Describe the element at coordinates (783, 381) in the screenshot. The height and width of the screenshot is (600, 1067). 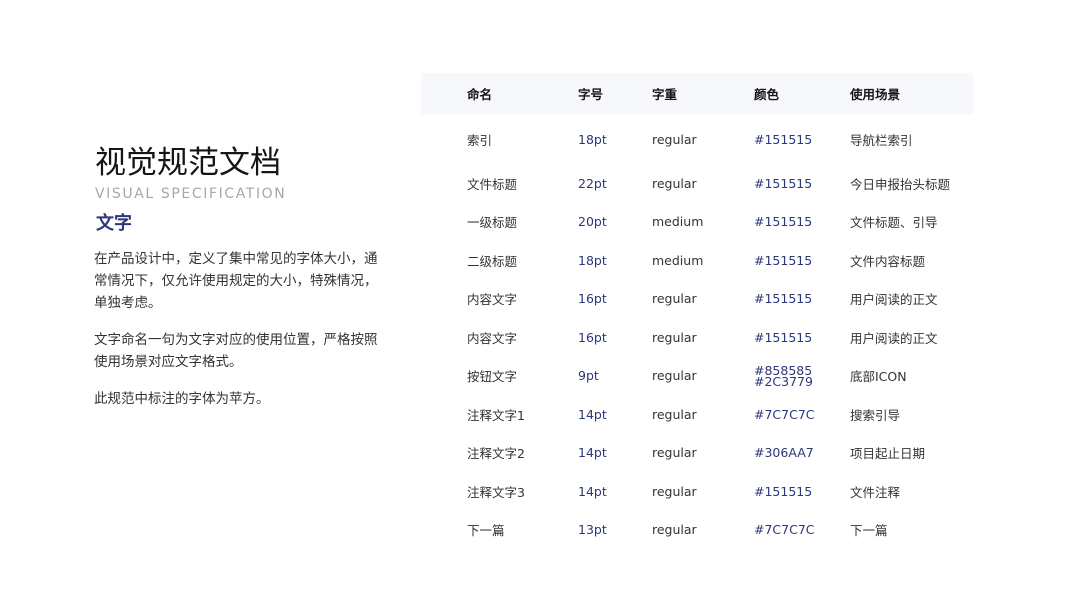
I see `color-value-secondary: #2C3779` at that location.